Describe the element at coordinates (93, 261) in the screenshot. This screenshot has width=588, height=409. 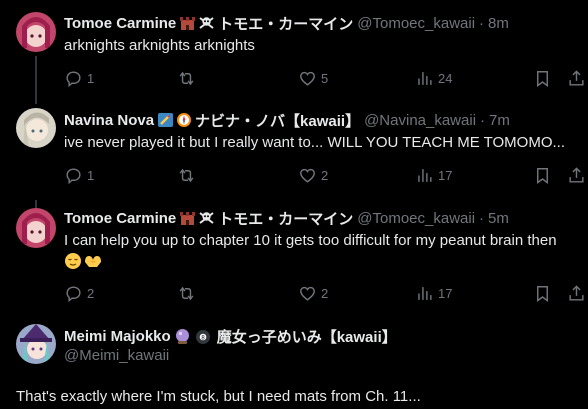
I see `heart-hands-icon` at that location.